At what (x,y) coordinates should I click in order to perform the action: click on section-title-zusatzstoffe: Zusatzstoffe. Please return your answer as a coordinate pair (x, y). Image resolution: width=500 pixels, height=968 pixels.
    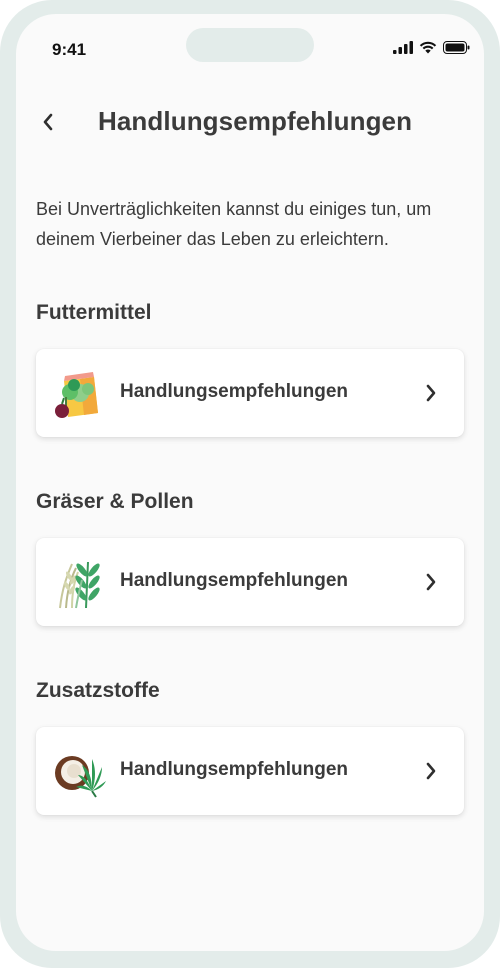
    Looking at the image, I should click on (98, 690).